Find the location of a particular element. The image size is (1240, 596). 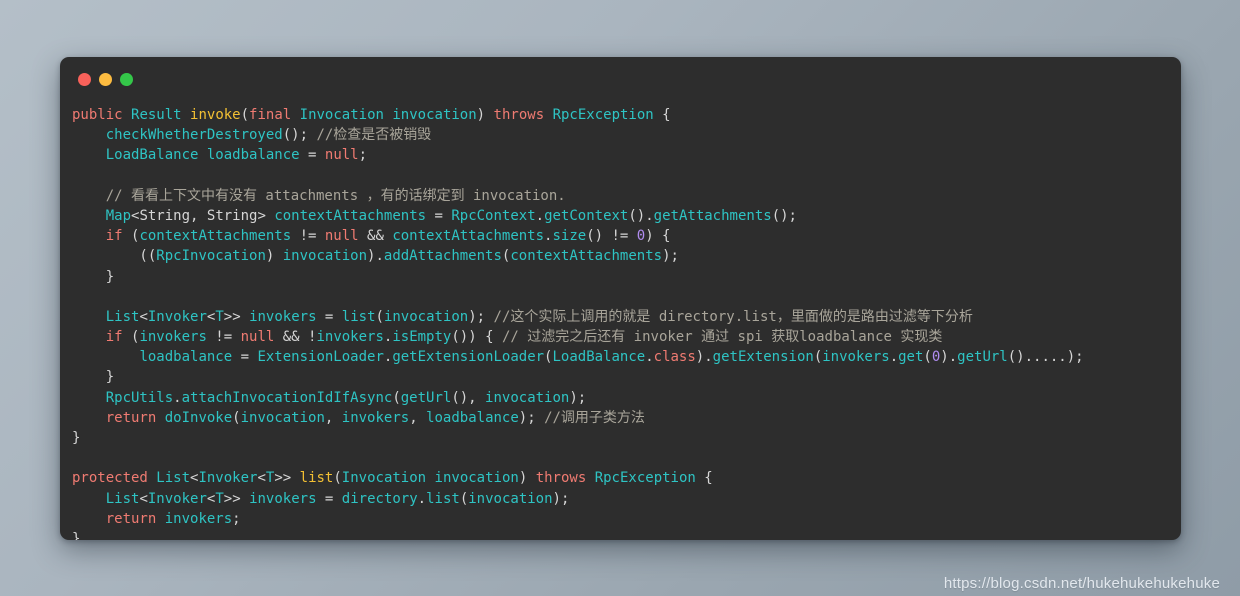

code-token: && is located at coordinates (375, 236).